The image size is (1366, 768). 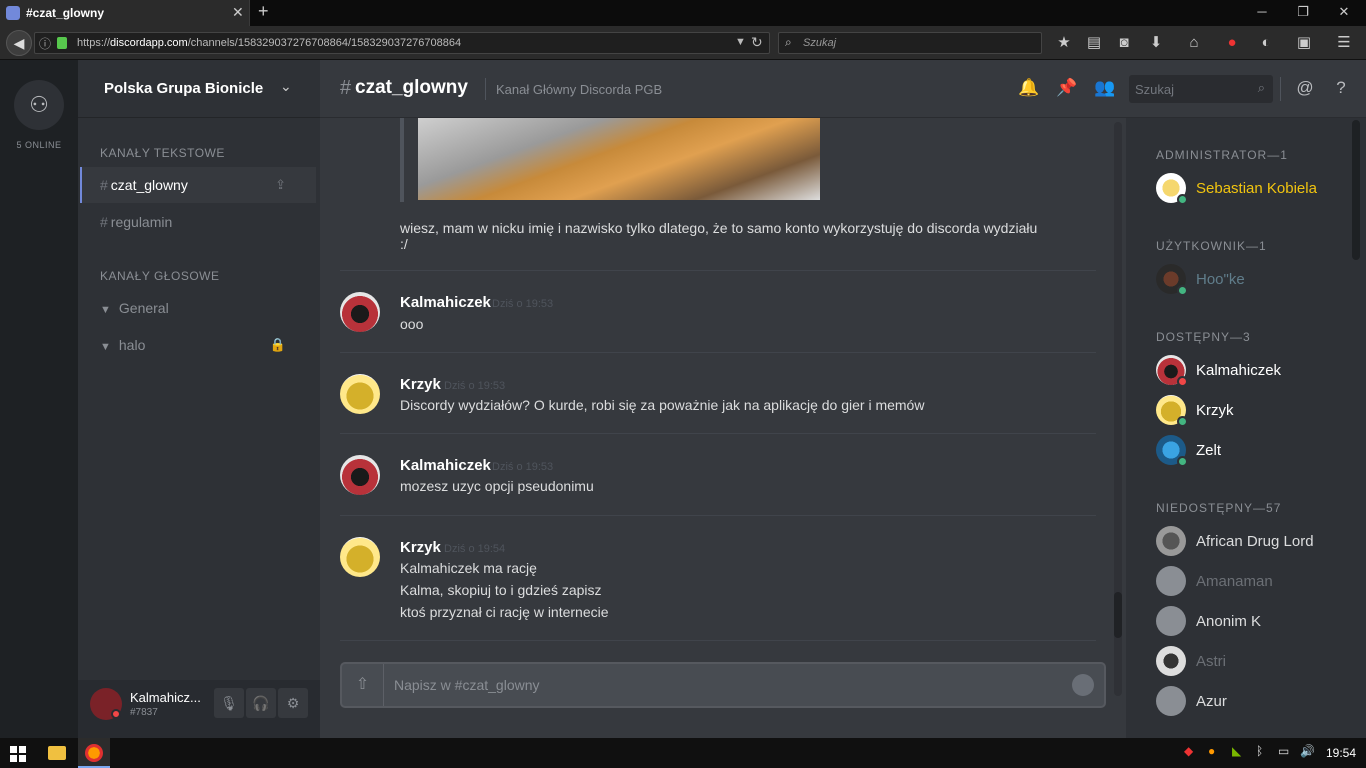 I want to click on member-name: Sebastian Kobiela, so click(x=1256, y=188).